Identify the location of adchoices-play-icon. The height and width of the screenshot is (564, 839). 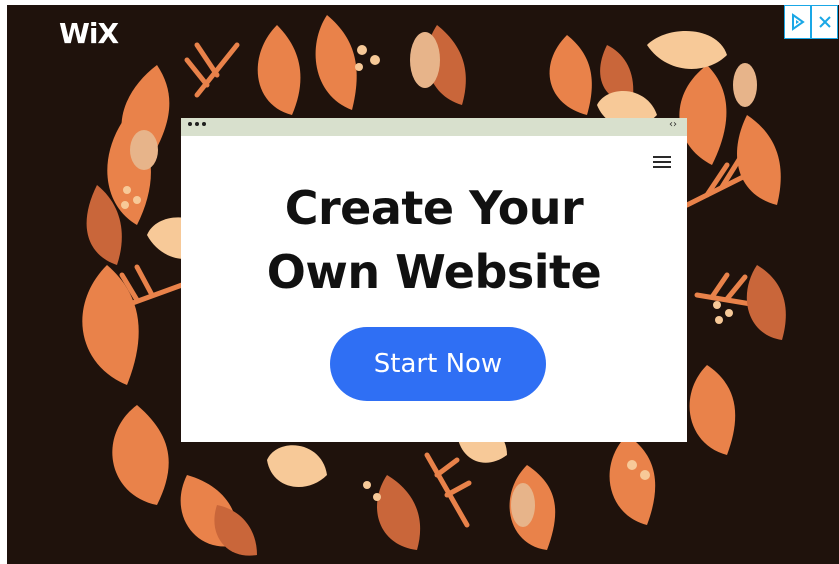
(797, 22).